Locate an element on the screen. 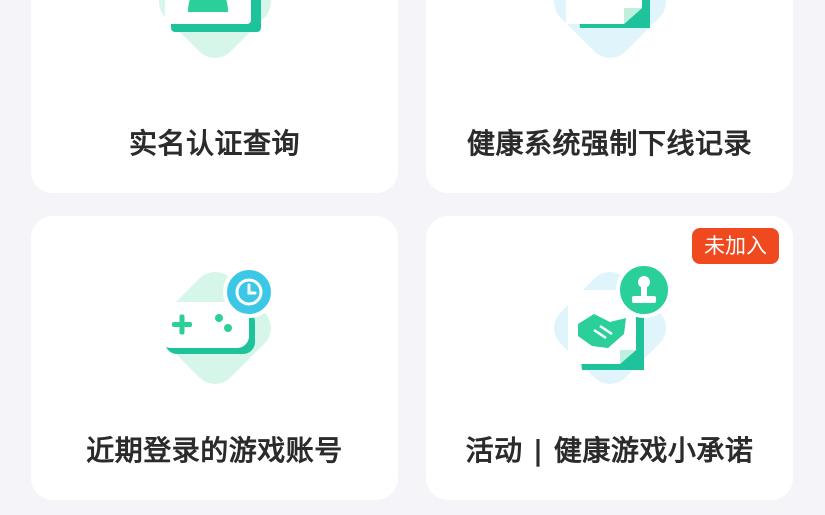  card-label: 实名认证查询 is located at coordinates (214, 143).